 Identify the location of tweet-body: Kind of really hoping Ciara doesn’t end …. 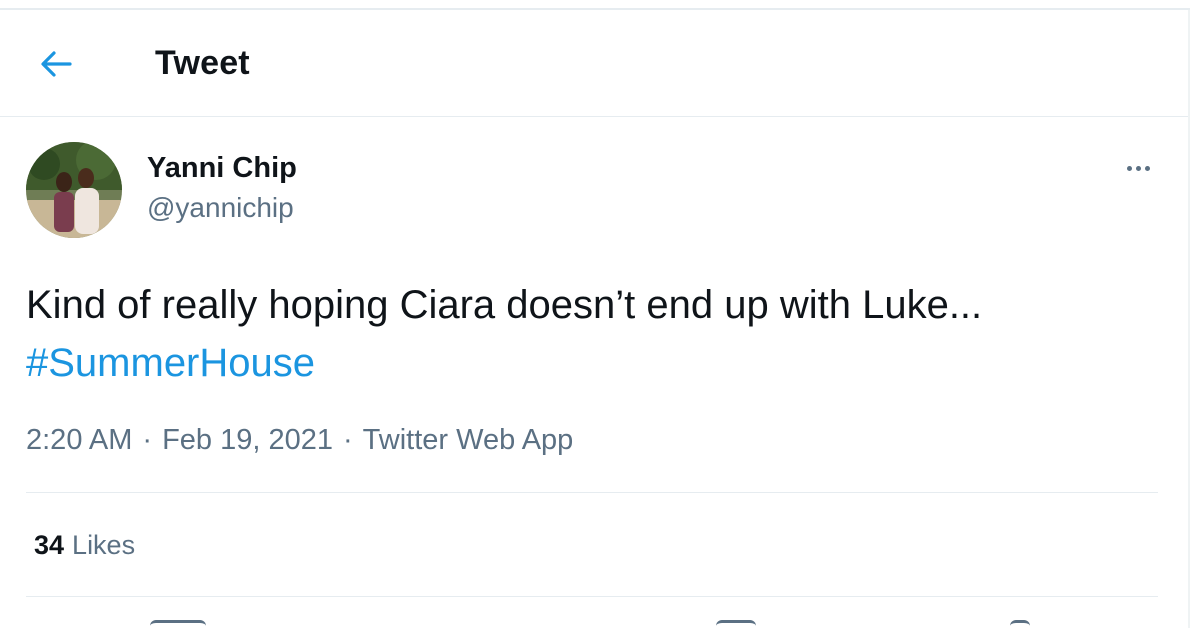
(504, 305).